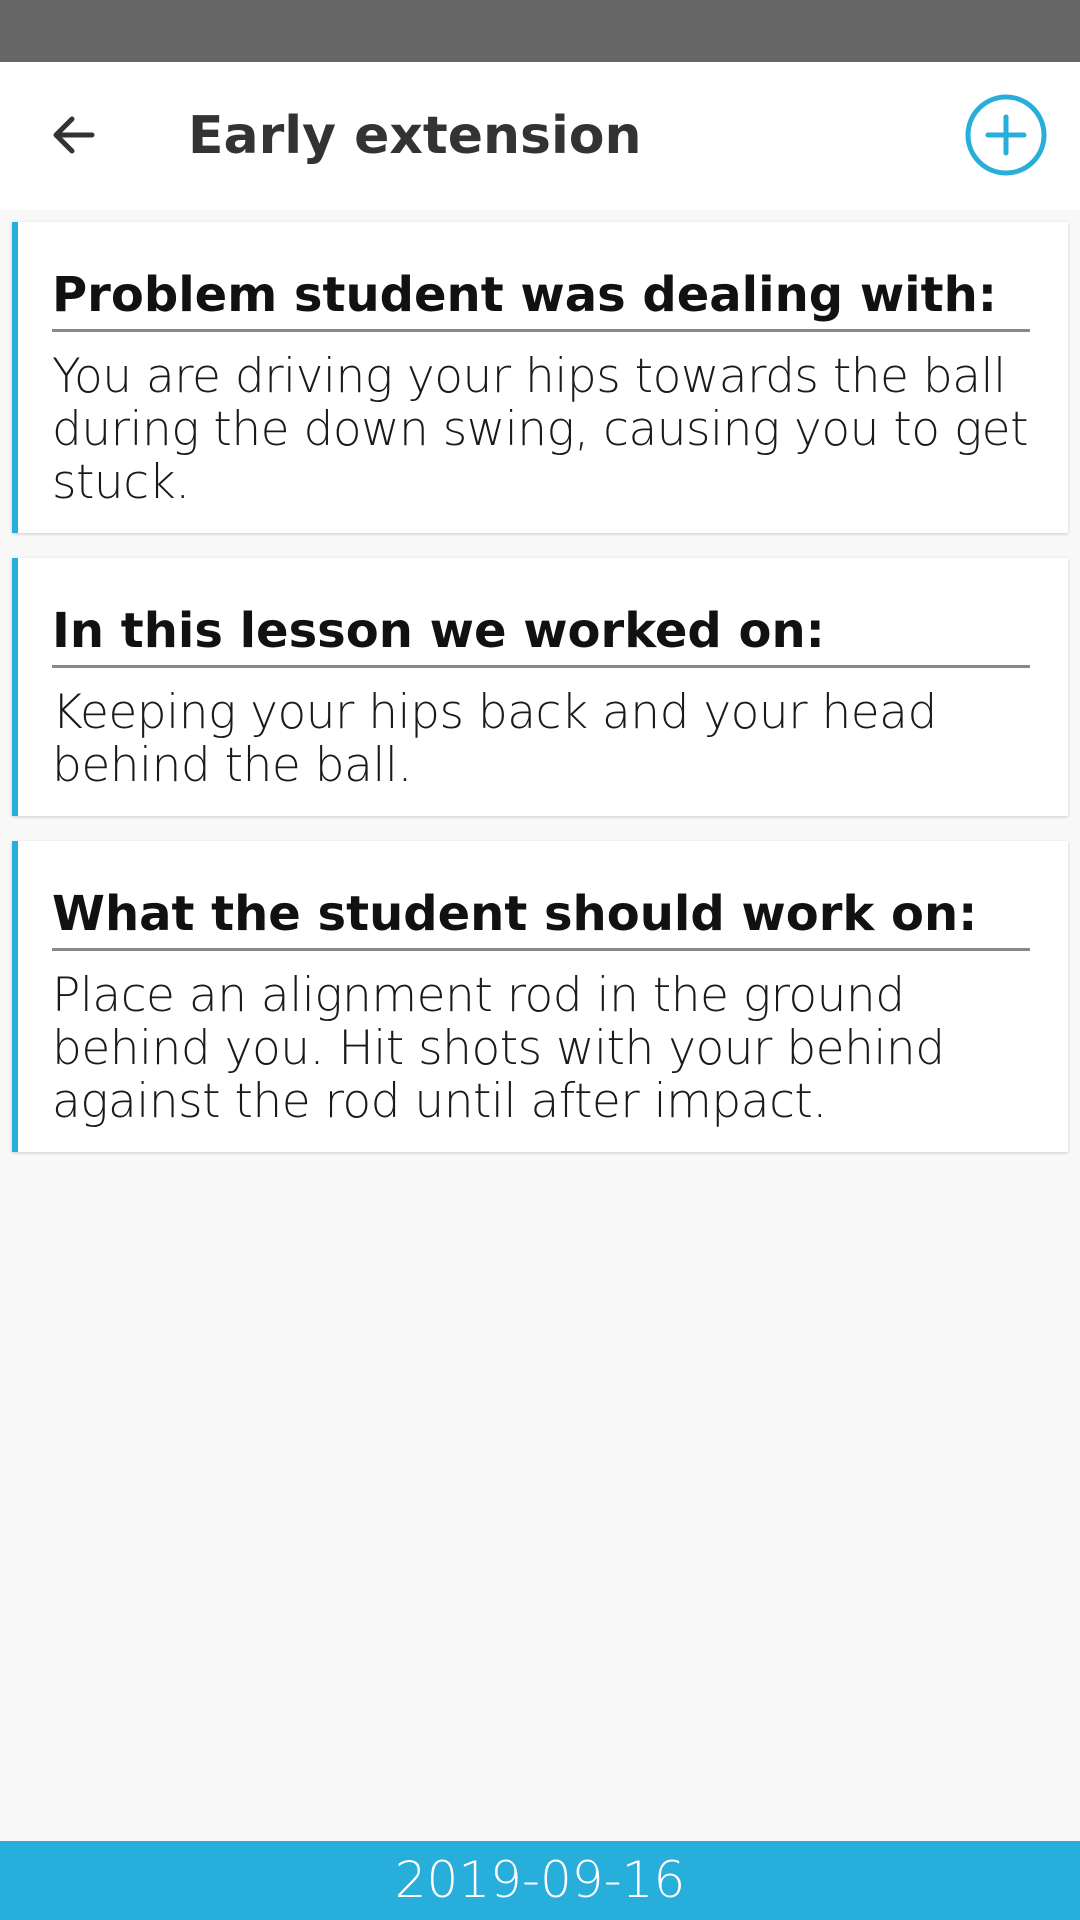 The width and height of the screenshot is (1080, 1920). I want to click on add-button, so click(1006, 135).